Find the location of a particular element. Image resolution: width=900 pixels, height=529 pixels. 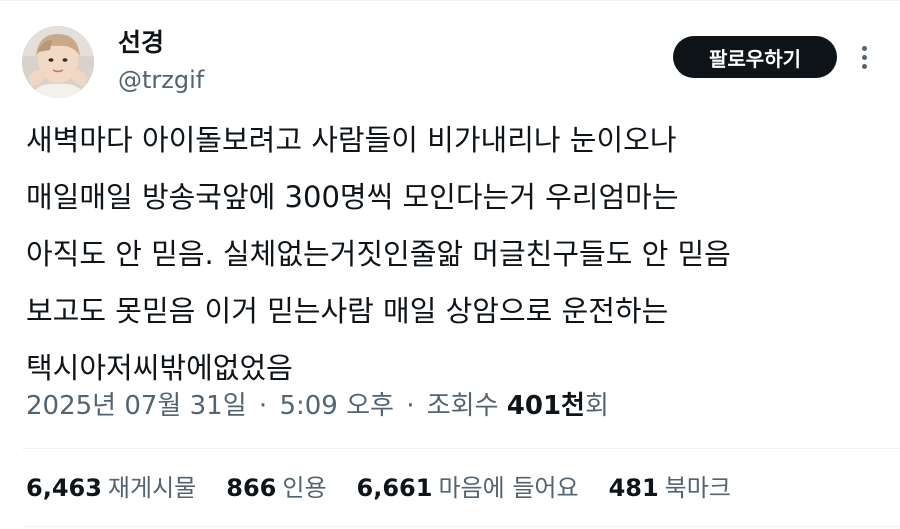

post-text-line: 매일매일 방송국앞에 300명씩 모인다는거 우리엄마는 is located at coordinates (352, 197).